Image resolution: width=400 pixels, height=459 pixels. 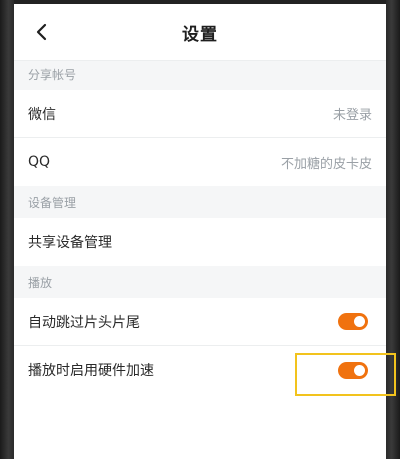 What do you see at coordinates (42, 114) in the screenshot?
I see `row-label: 微信` at bounding box center [42, 114].